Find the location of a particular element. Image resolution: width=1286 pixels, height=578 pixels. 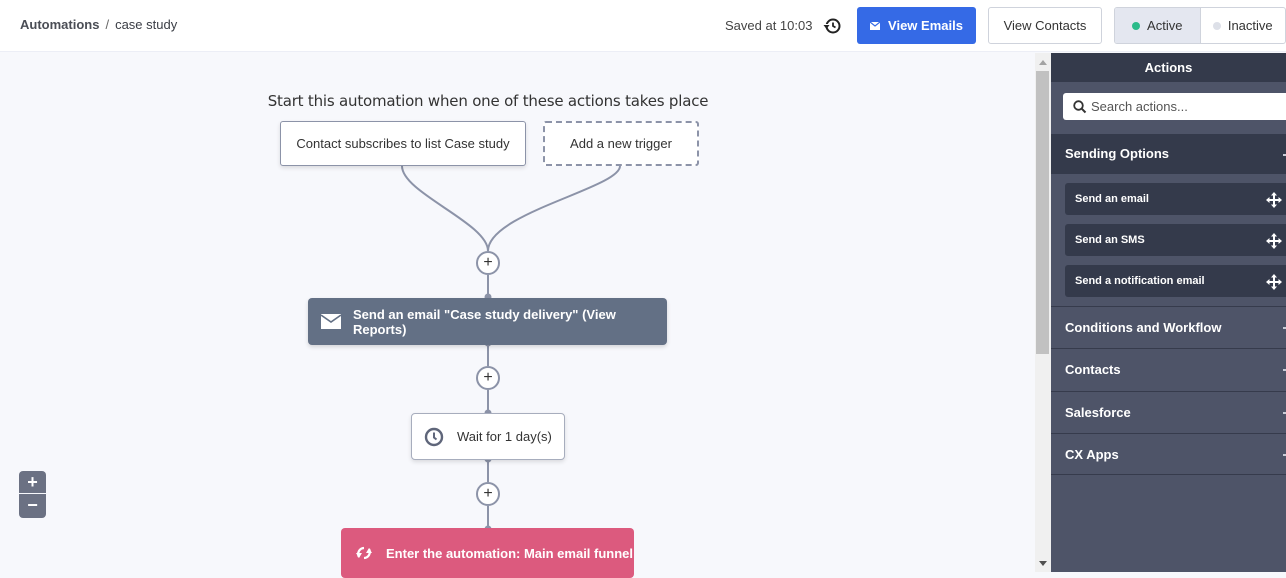

clock-icon is located at coordinates (434, 437).